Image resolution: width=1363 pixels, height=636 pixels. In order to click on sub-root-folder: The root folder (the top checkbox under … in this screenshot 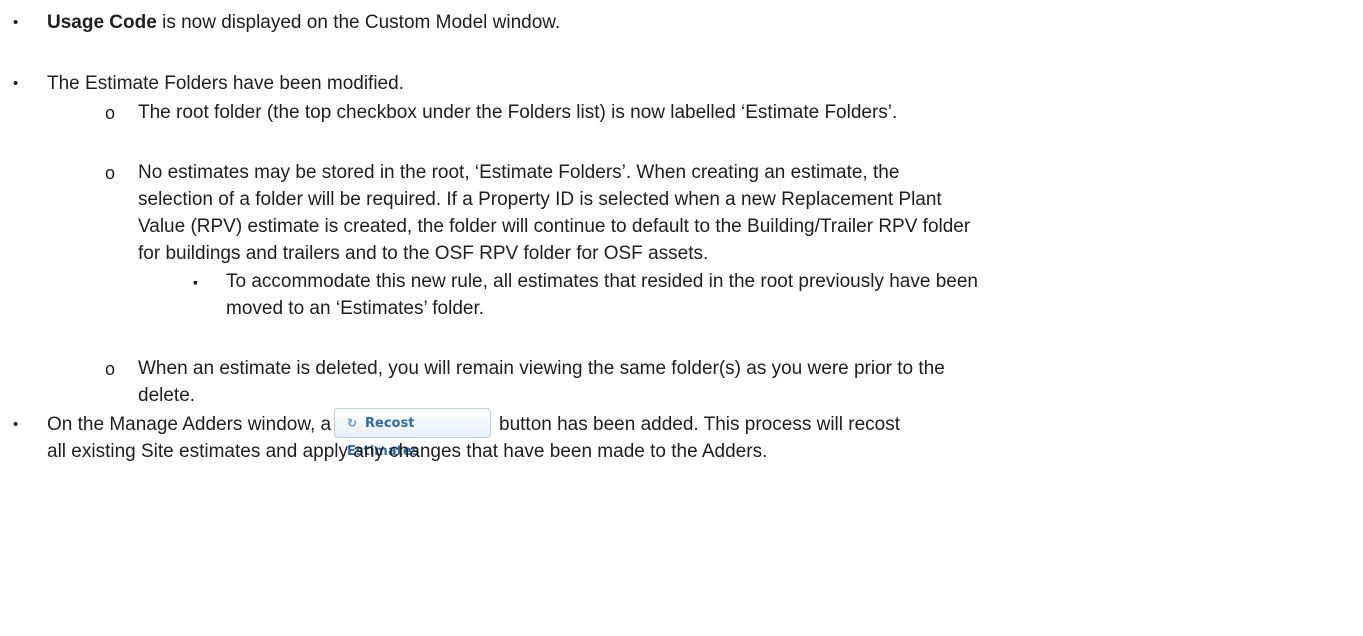, I will do `click(518, 112)`.